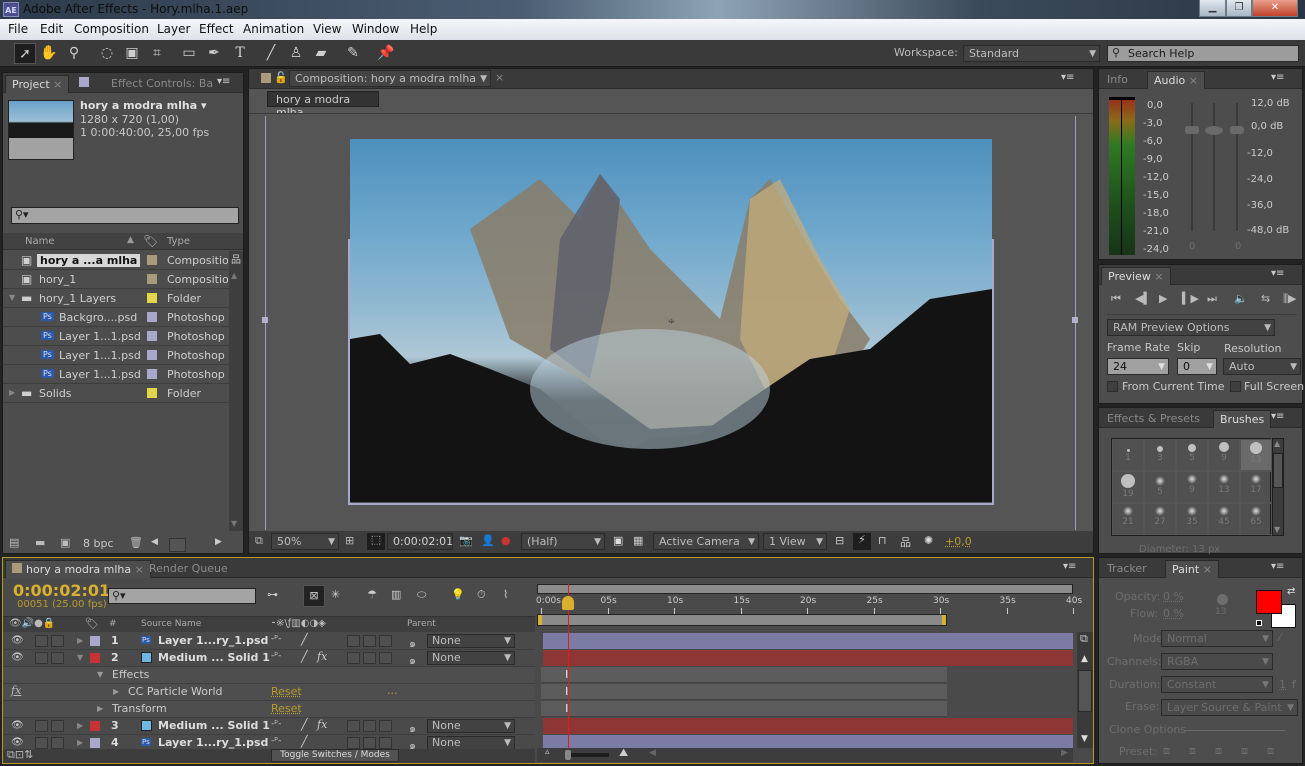  What do you see at coordinates (1064, 753) in the screenshot?
I see `scroll-right-icon: ▶` at bounding box center [1064, 753].